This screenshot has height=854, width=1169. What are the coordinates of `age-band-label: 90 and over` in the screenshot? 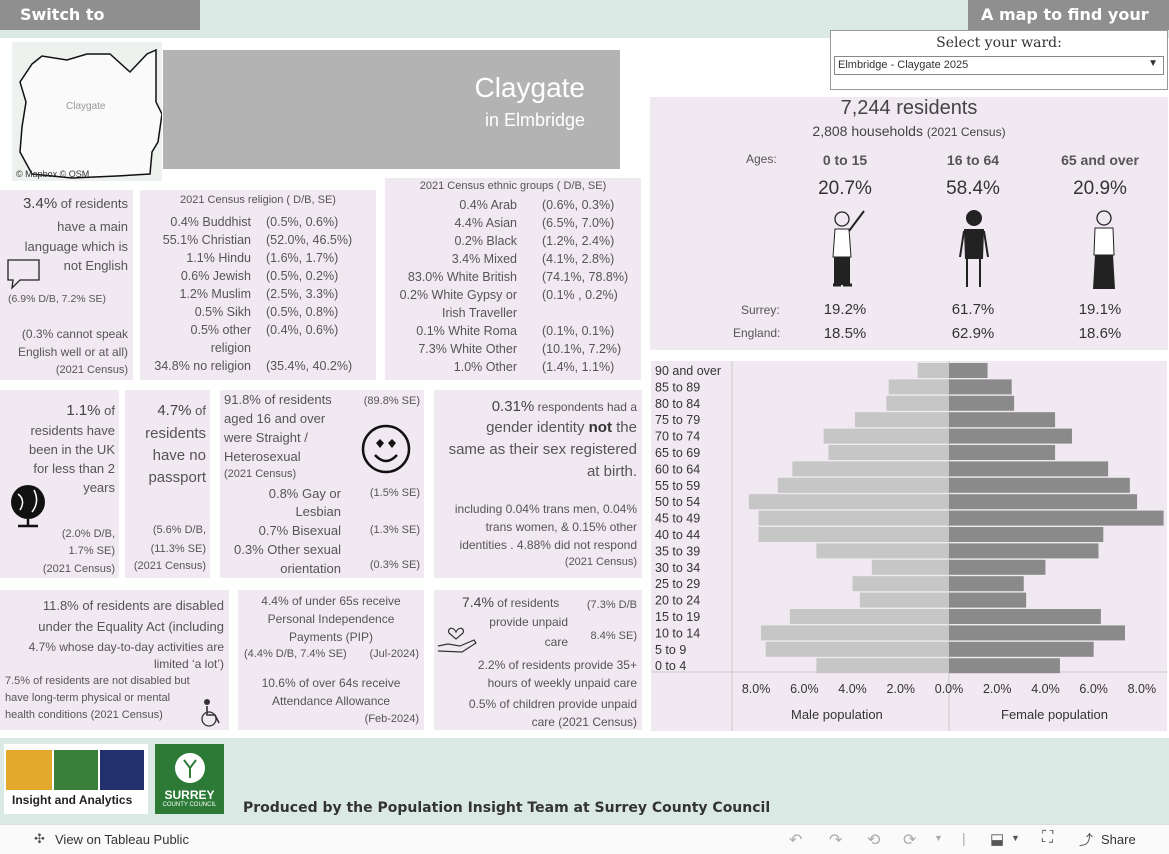 It's located at (688, 371).